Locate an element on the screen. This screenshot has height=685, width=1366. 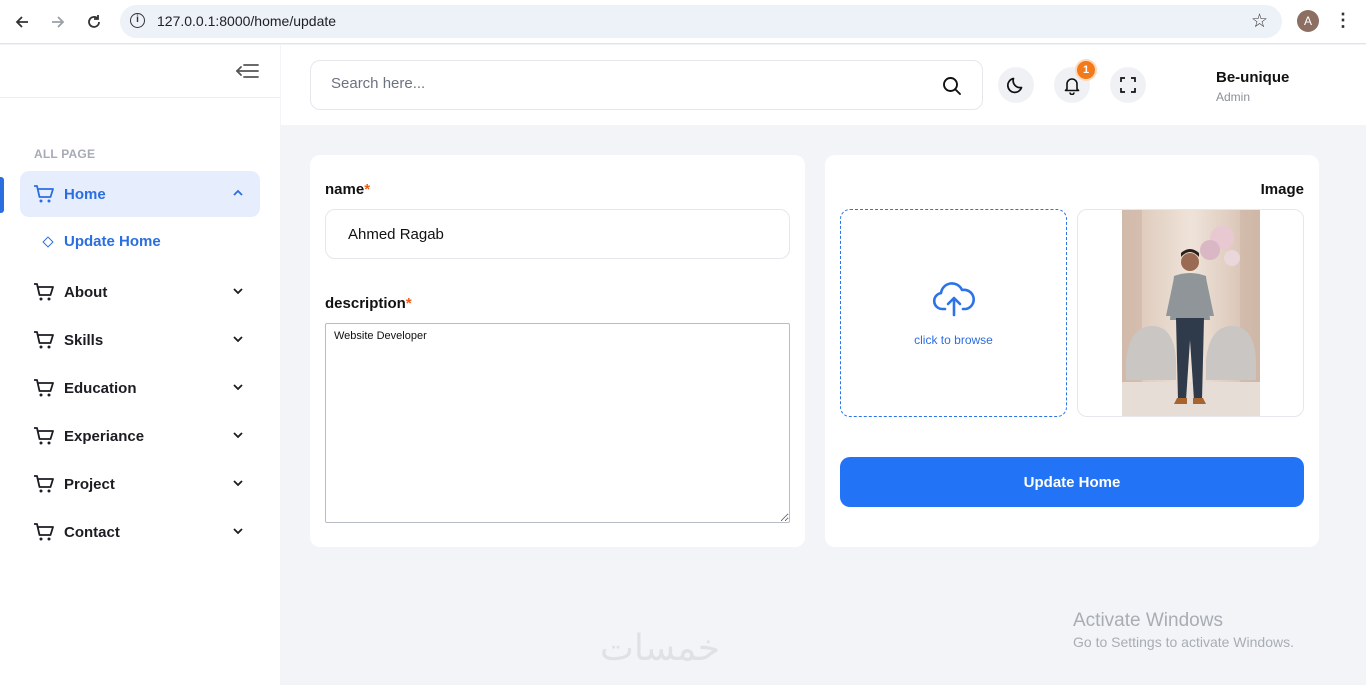
activate-subtitle: Go to Settings to activate Windows. is located at coordinates (1183, 642).